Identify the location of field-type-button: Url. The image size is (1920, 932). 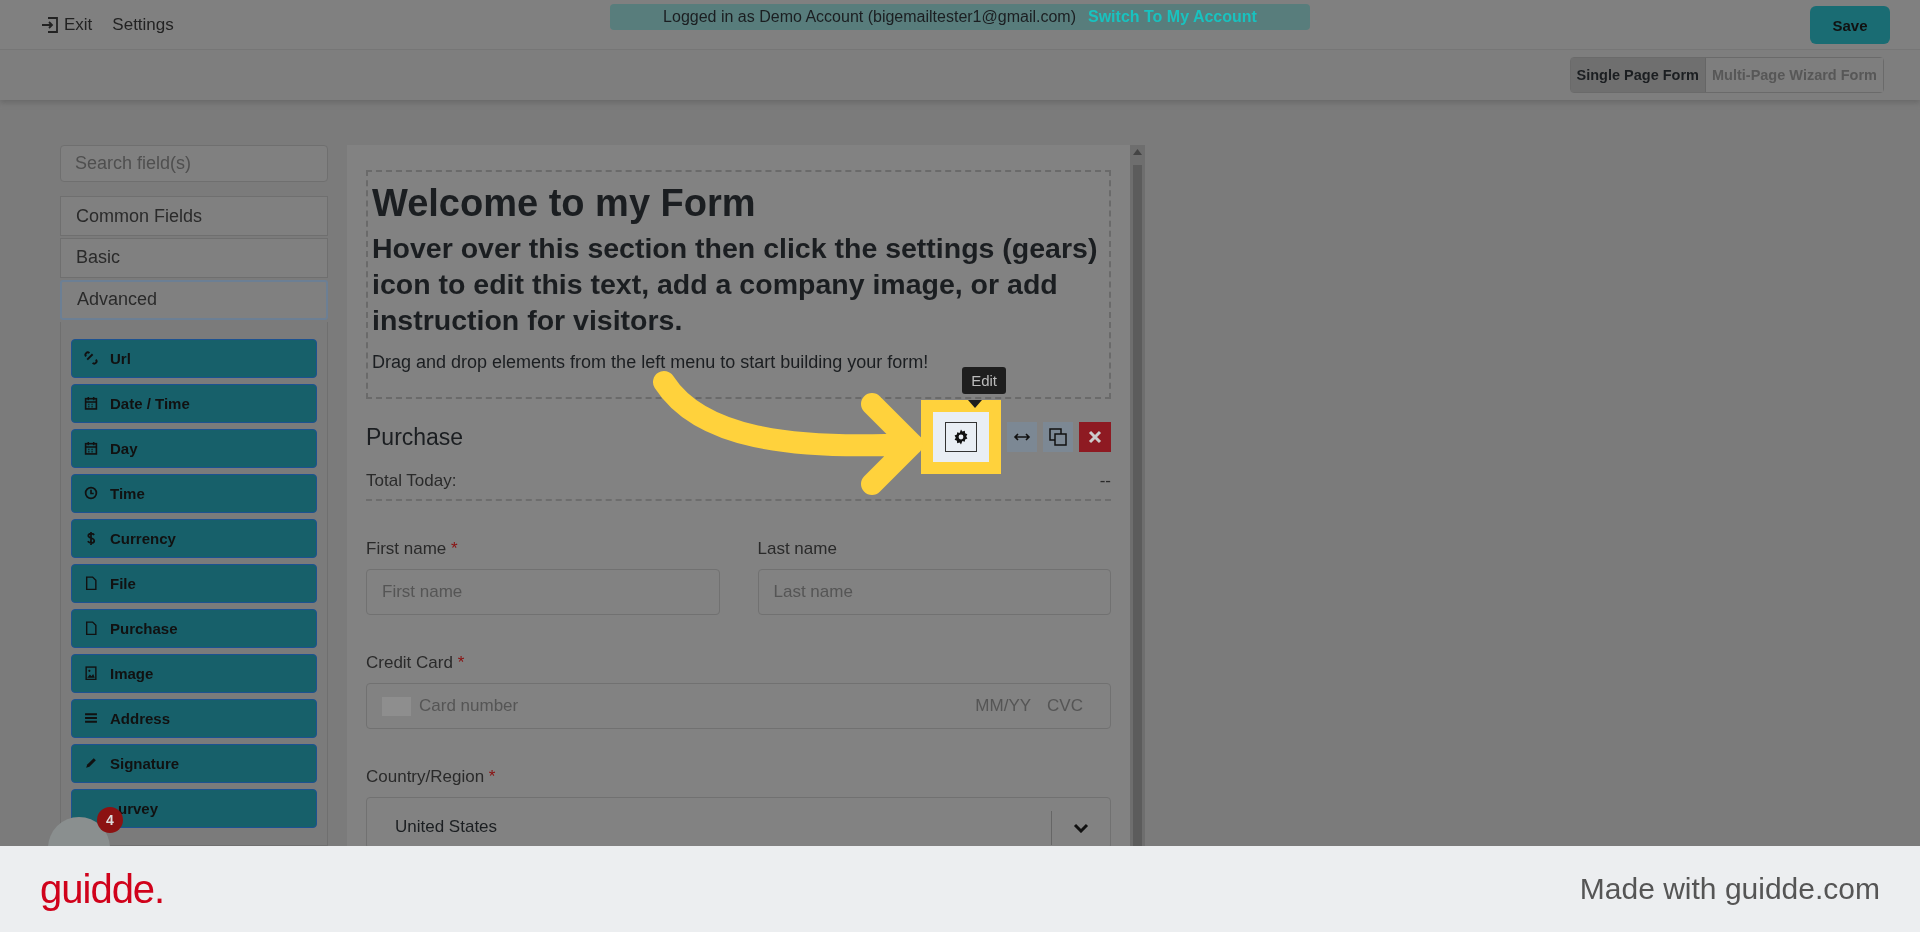
(194, 358).